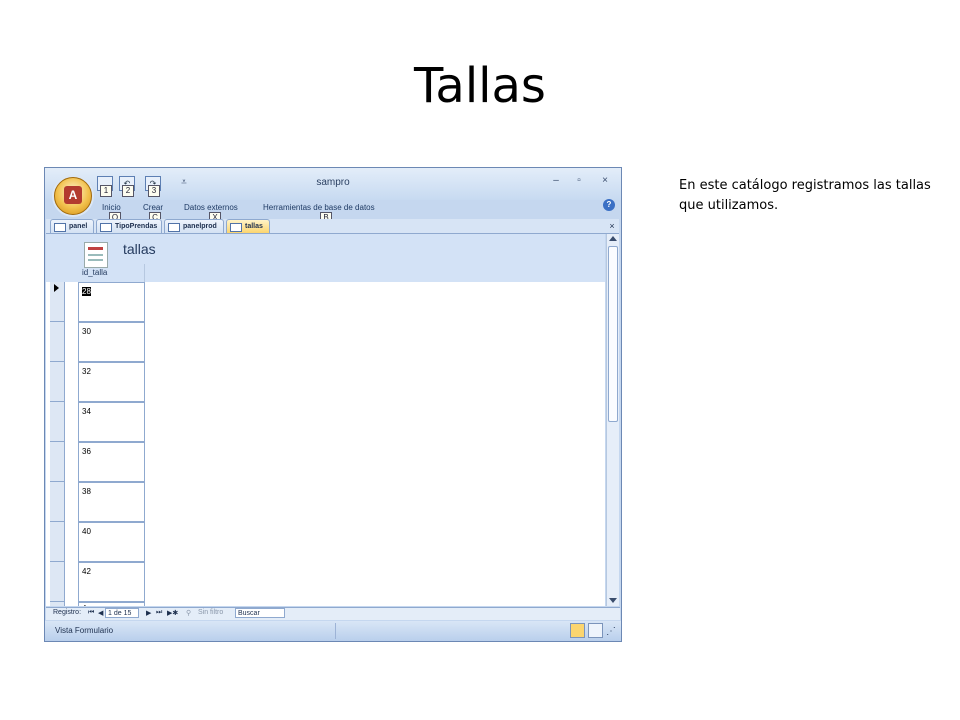  What do you see at coordinates (579, 181) in the screenshot?
I see `maximize-button: ▫` at bounding box center [579, 181].